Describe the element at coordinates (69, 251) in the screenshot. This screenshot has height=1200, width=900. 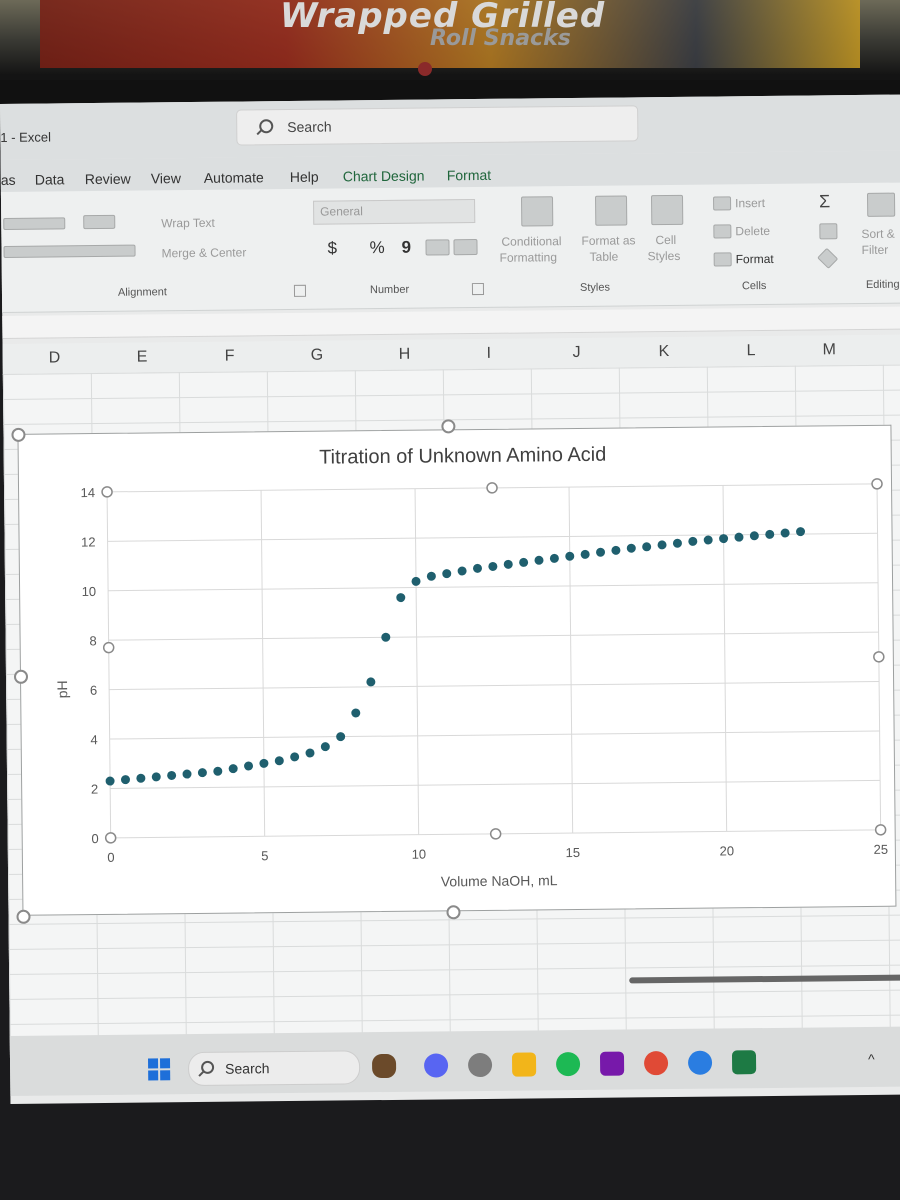
I see `align-center-icon` at that location.